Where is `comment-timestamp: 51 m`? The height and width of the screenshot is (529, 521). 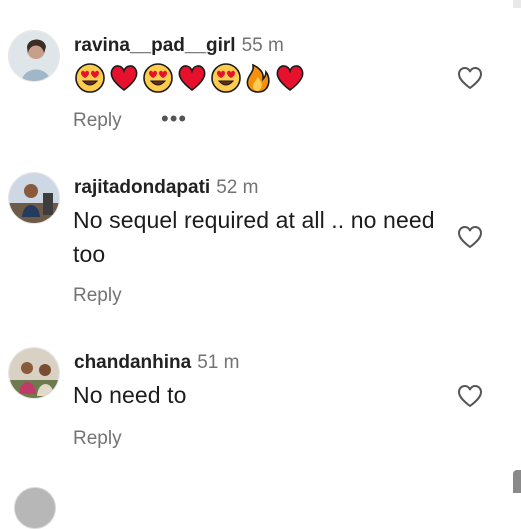
comment-timestamp: 51 m is located at coordinates (218, 362).